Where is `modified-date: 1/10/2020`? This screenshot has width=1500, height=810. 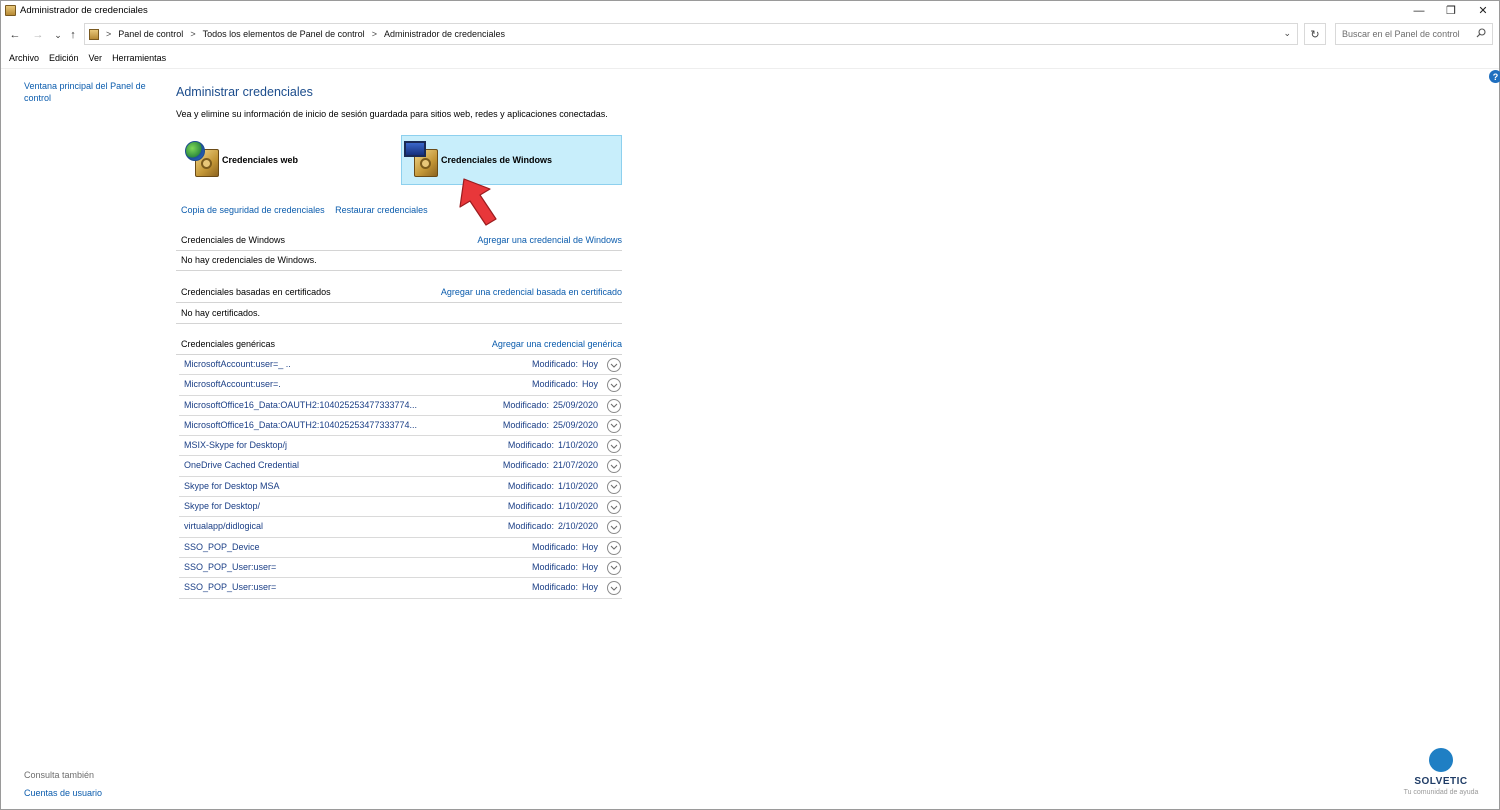
modified-date: 1/10/2020 is located at coordinates (577, 506).